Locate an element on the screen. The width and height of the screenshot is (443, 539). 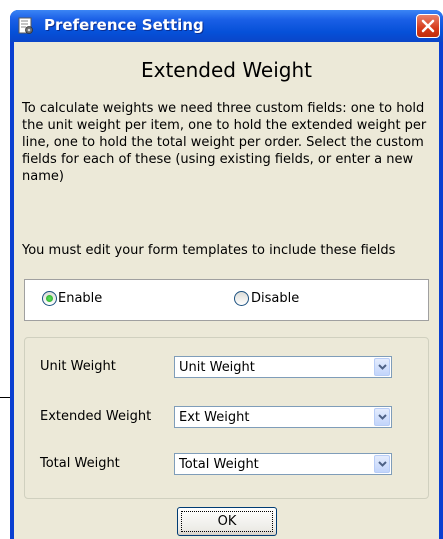
unit-weight-value: Unit Weight is located at coordinates (217, 367).